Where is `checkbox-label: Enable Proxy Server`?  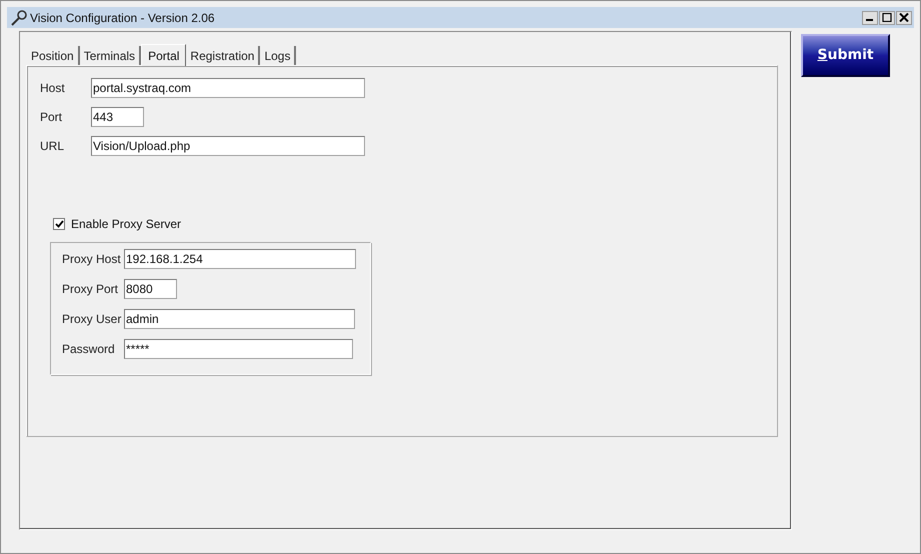
checkbox-label: Enable Proxy Server is located at coordinates (126, 224).